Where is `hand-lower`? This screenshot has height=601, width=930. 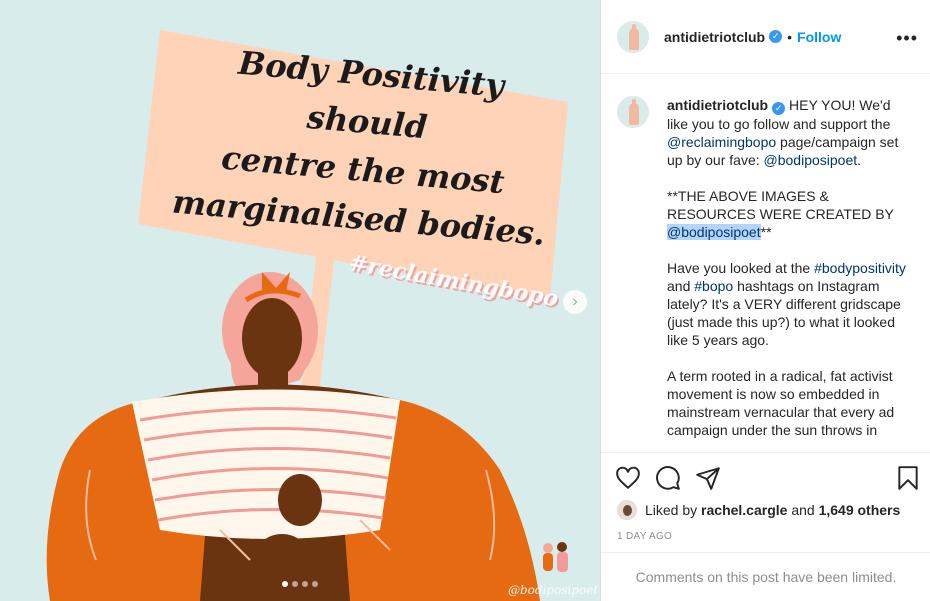
hand-lower is located at coordinates (282, 556).